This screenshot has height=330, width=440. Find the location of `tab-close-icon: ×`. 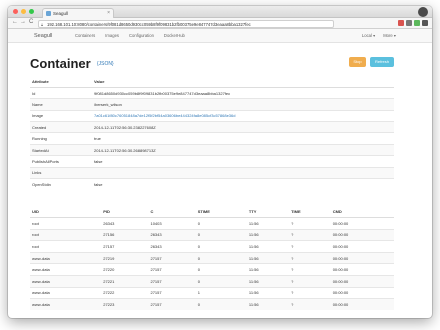

tab-close-icon: × is located at coordinates (108, 13).